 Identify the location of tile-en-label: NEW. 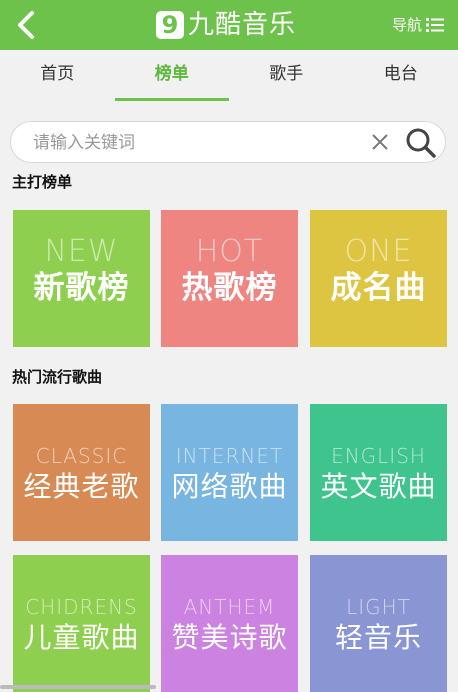
(81, 252).